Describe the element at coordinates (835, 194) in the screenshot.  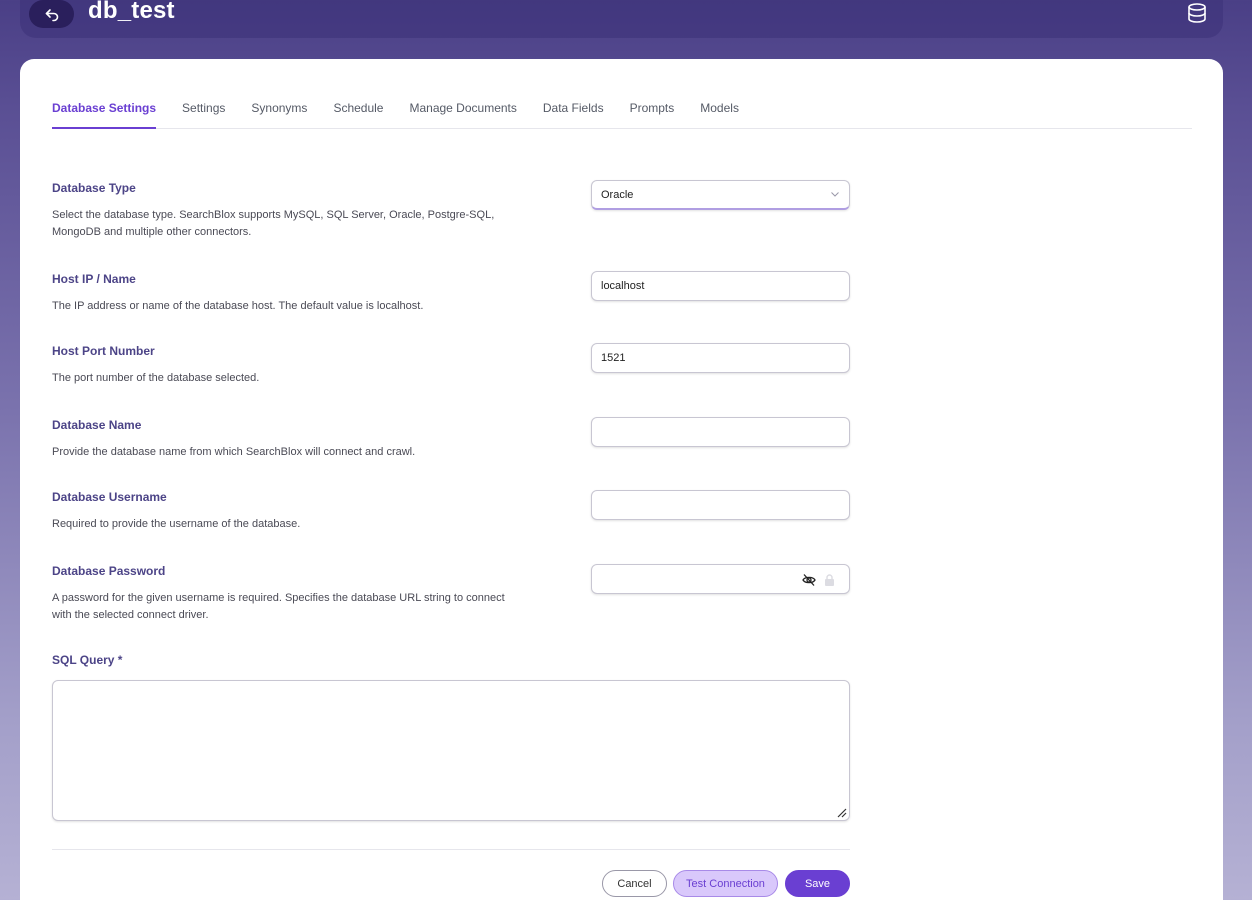
I see `chevron-down-icon` at that location.